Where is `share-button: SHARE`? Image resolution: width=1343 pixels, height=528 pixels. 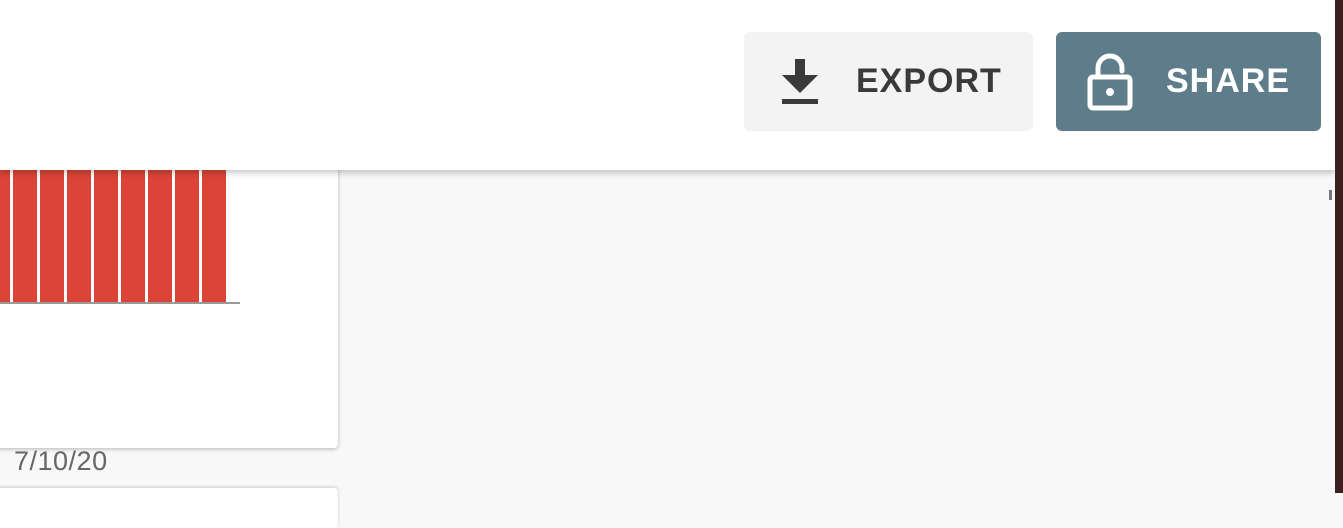 share-button: SHARE is located at coordinates (1188, 81).